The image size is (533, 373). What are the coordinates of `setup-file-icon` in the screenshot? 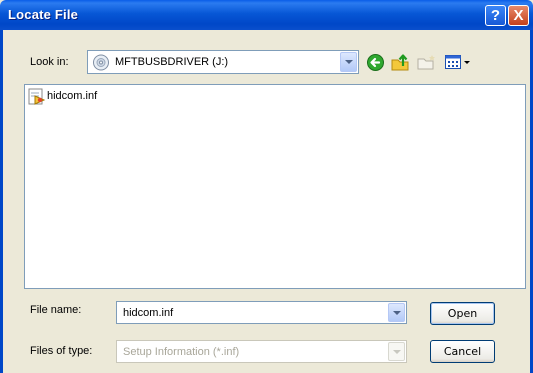 It's located at (37, 96).